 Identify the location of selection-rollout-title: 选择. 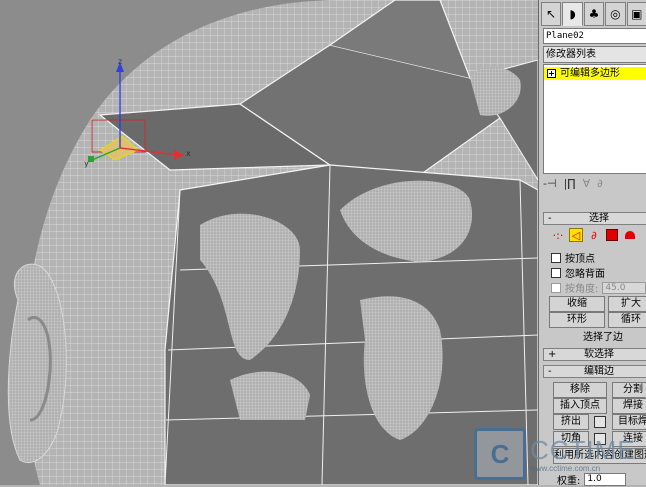
(599, 218).